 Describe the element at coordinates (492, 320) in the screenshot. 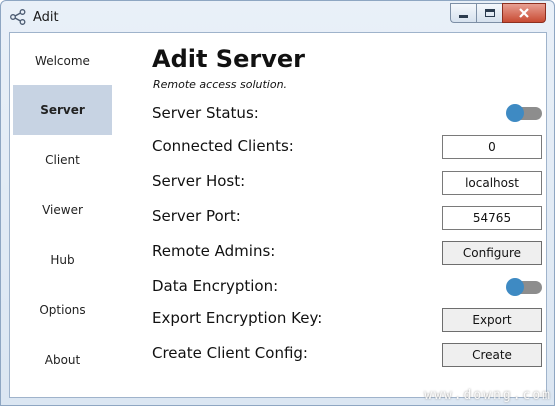

I see `export-button: Export` at that location.